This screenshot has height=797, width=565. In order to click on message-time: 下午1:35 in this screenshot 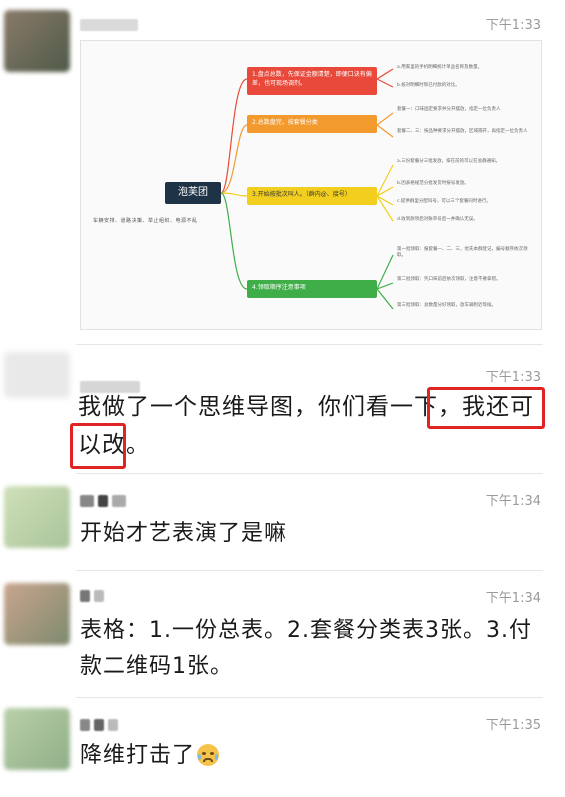, I will do `click(513, 725)`.